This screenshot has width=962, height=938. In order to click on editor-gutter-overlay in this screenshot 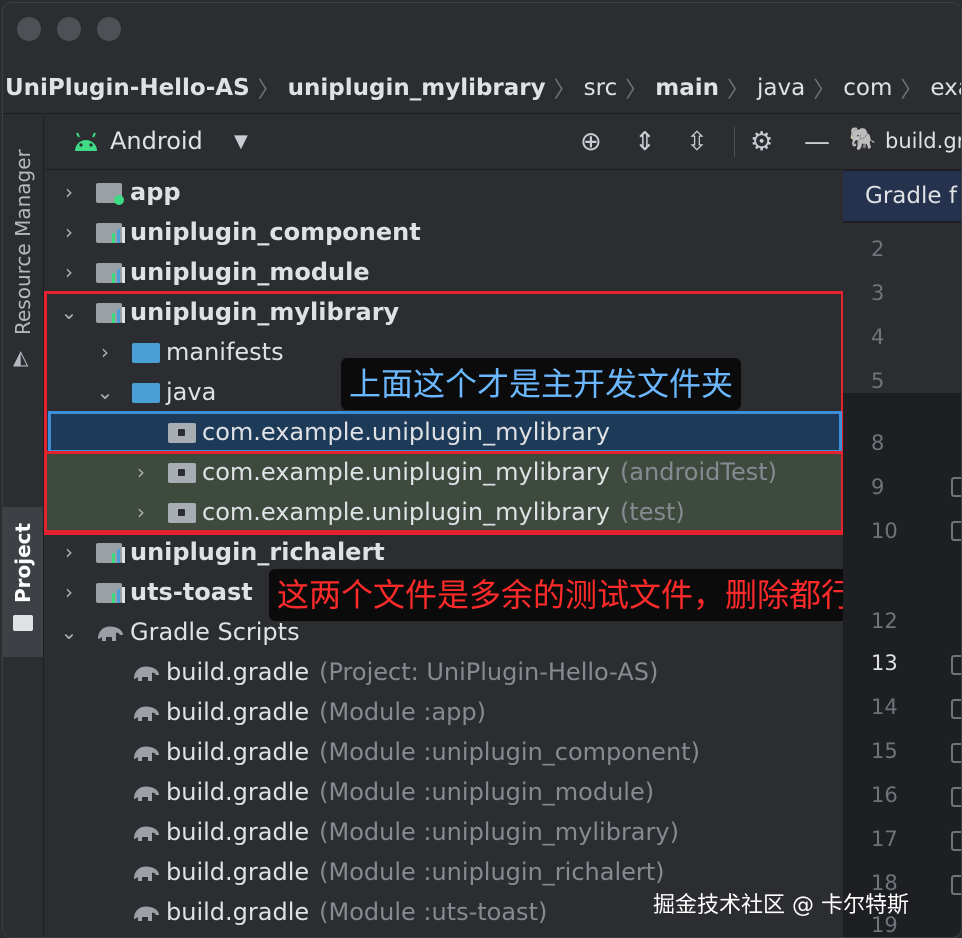, I will do `click(902, 308)`.